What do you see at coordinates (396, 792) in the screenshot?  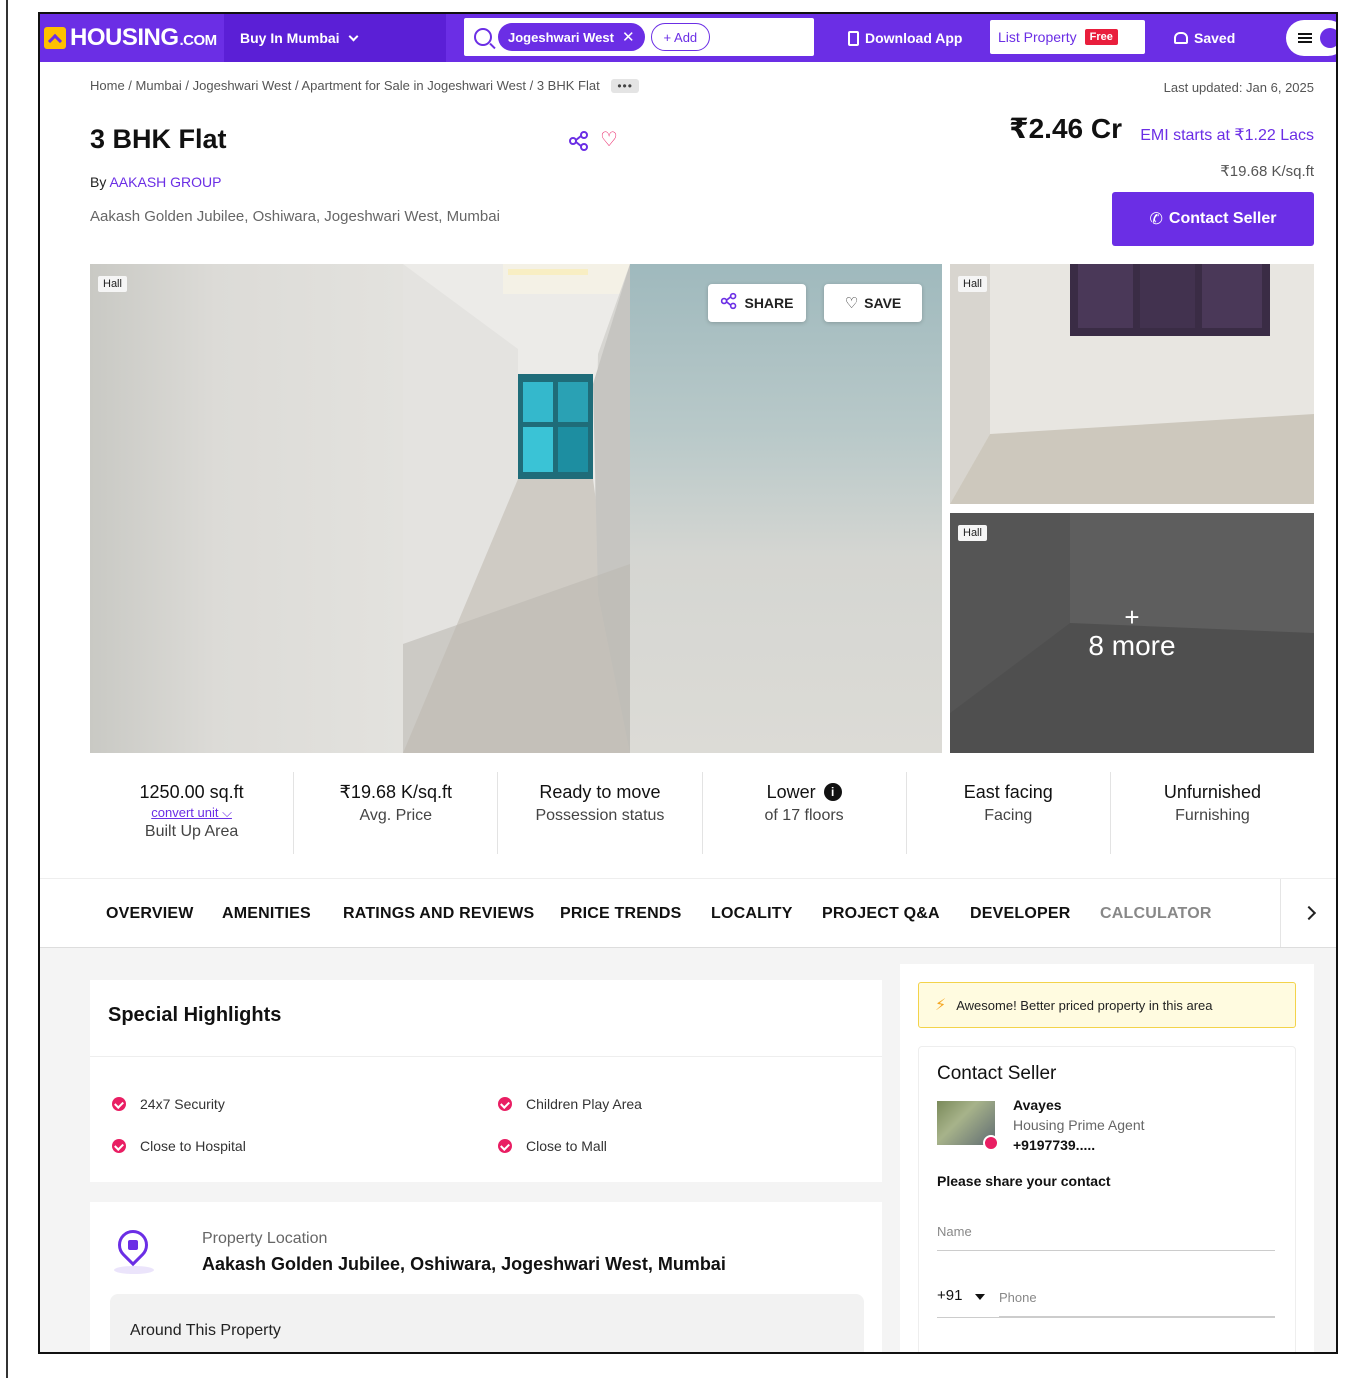 I see `stat-value: ₹19.68 K/sq.ft` at bounding box center [396, 792].